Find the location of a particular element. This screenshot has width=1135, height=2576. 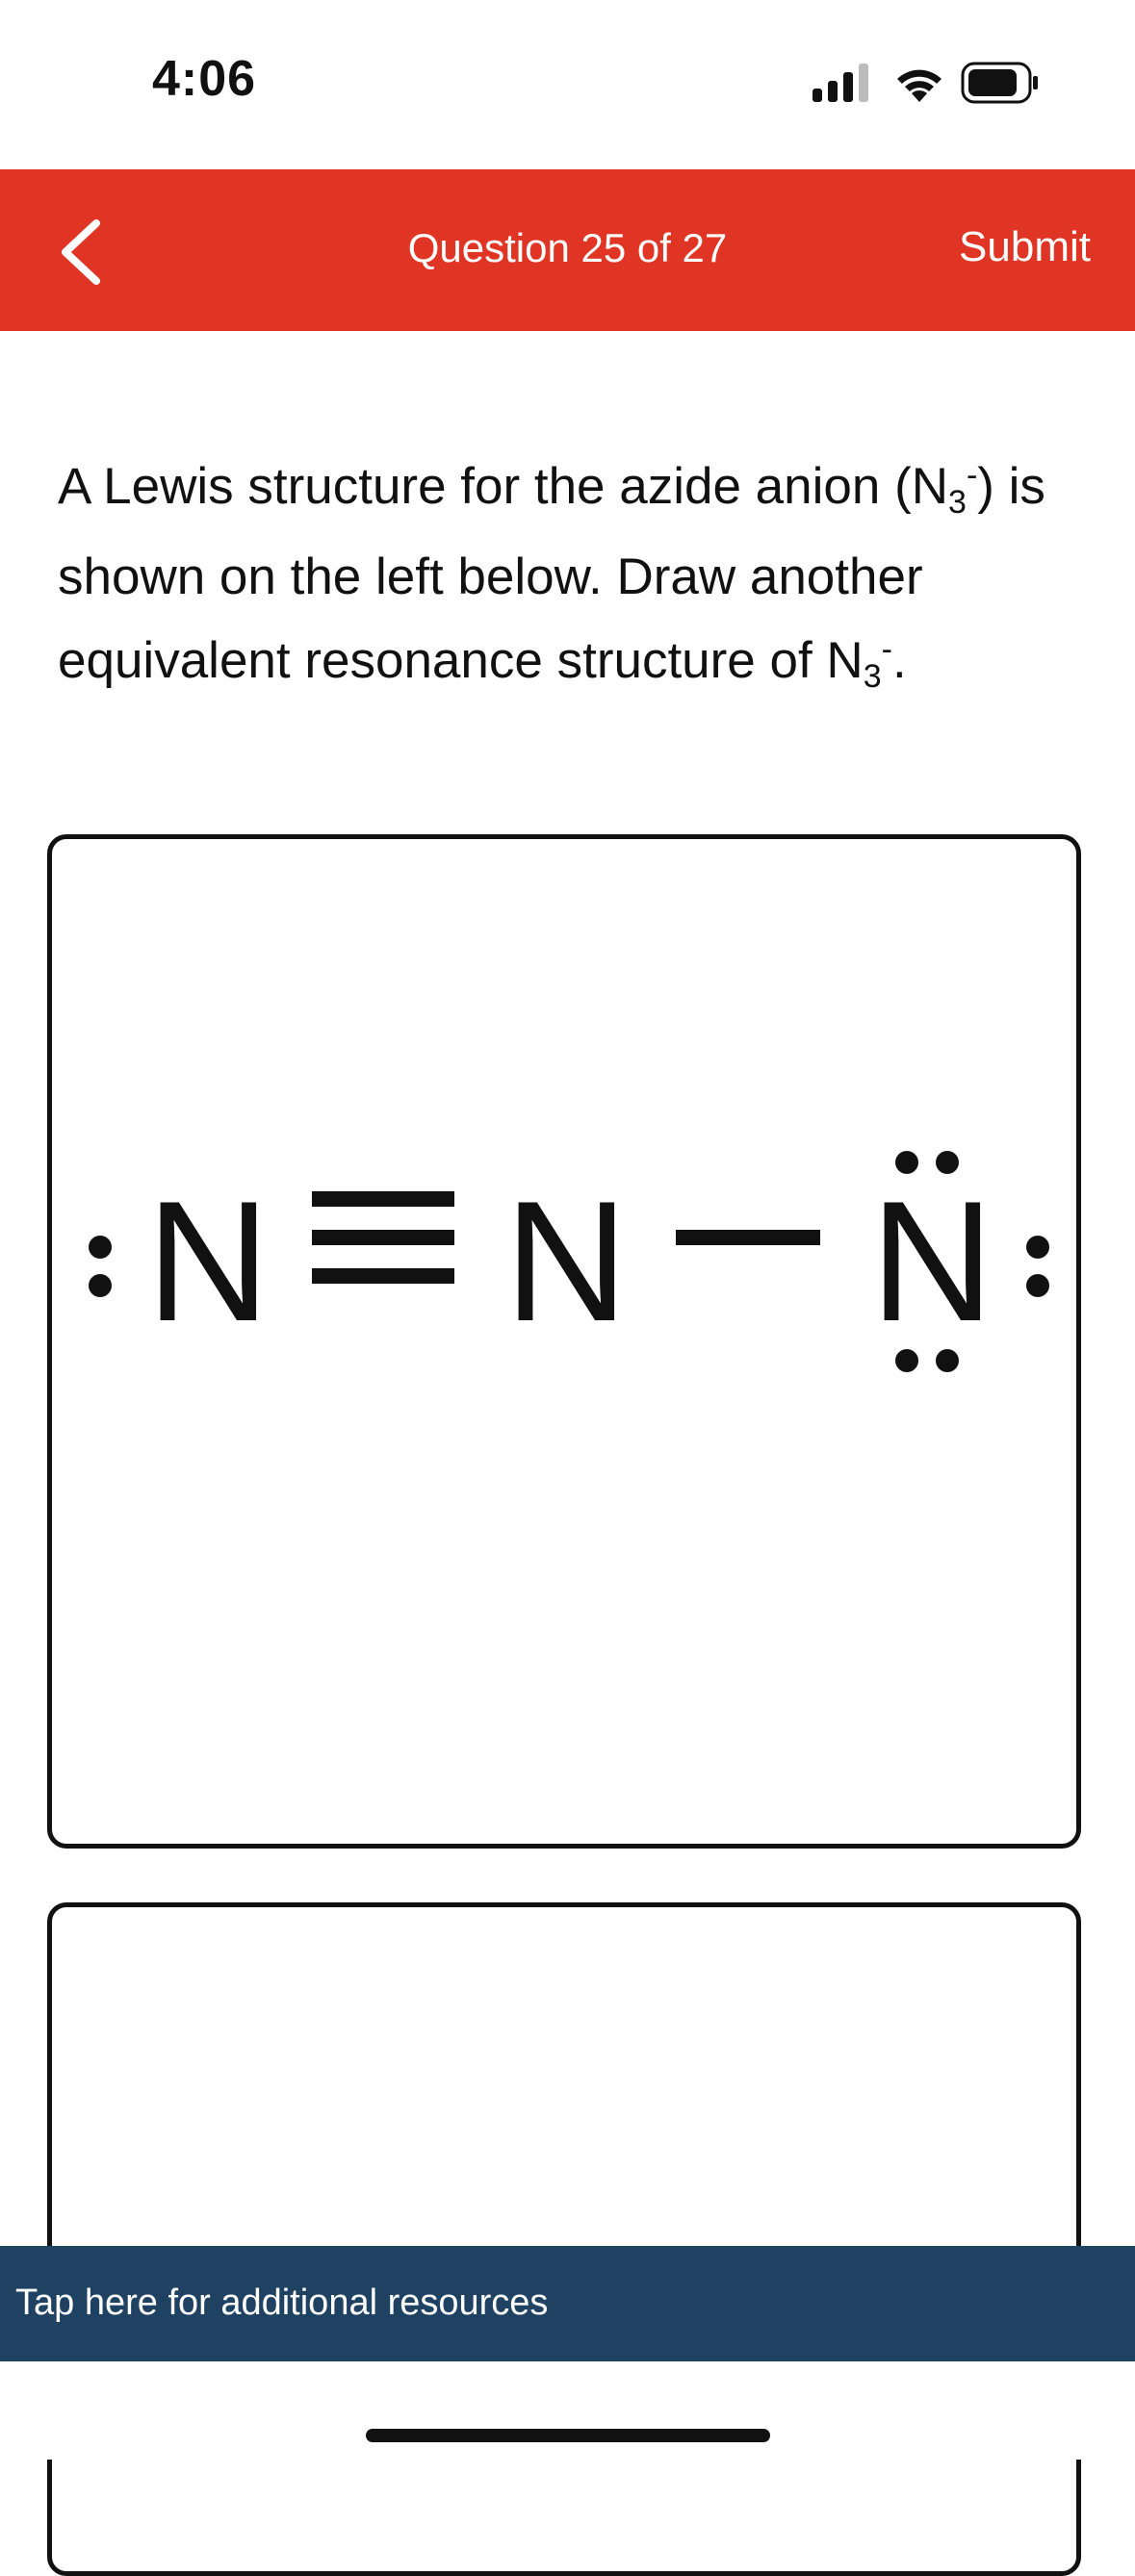

nav-bar: Question 25 of 27 Submit is located at coordinates (567, 250).